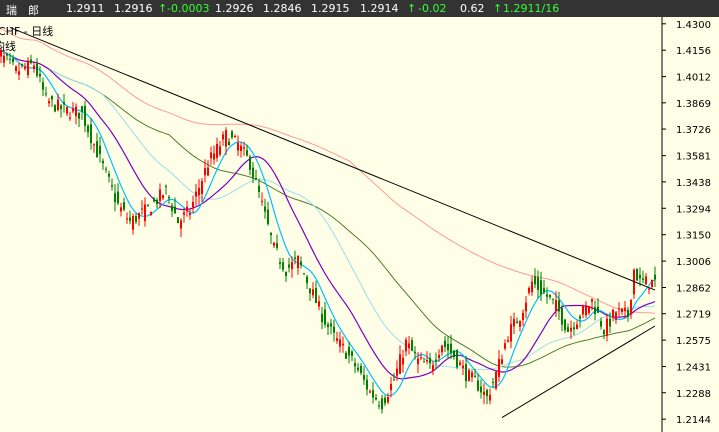 The height and width of the screenshot is (432, 719). Describe the element at coordinates (693, 315) in the screenshot. I see `y-tick-label: 1.2719` at that location.